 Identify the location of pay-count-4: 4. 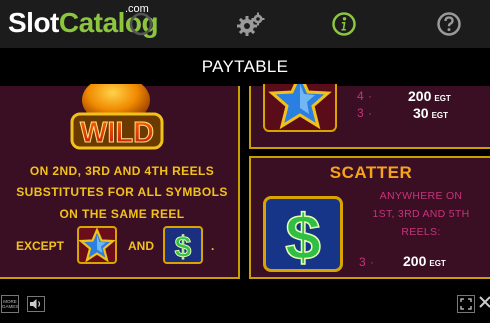
(360, 96).